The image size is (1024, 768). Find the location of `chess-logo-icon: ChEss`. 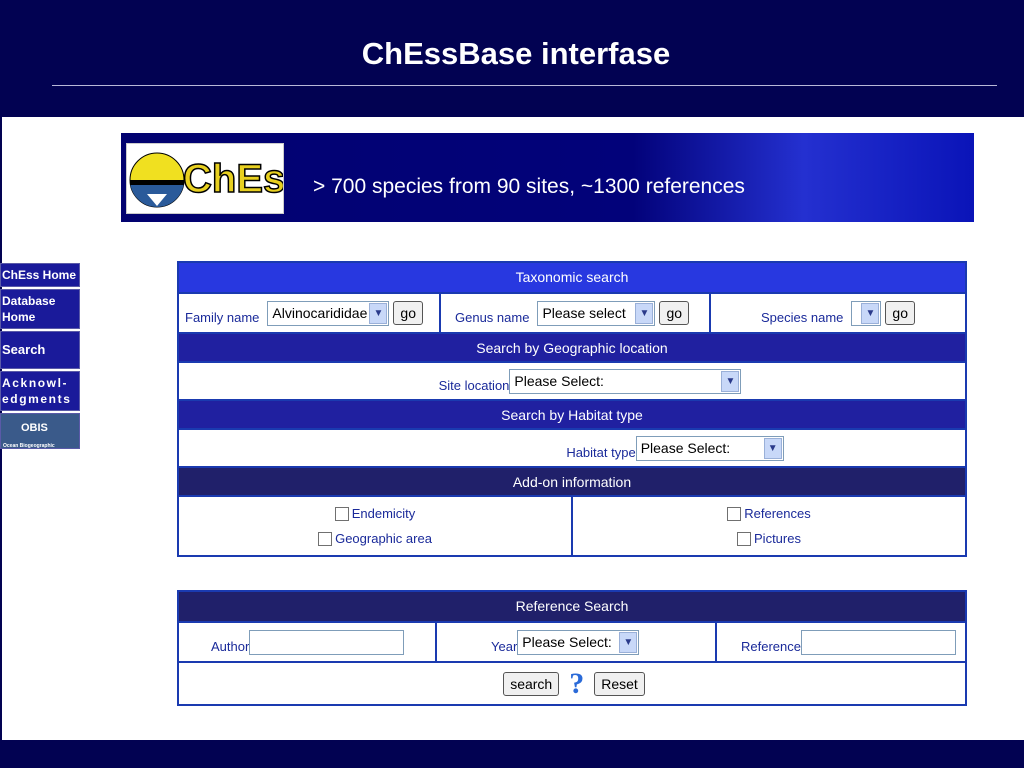

chess-logo-icon: ChEss is located at coordinates (206, 180).